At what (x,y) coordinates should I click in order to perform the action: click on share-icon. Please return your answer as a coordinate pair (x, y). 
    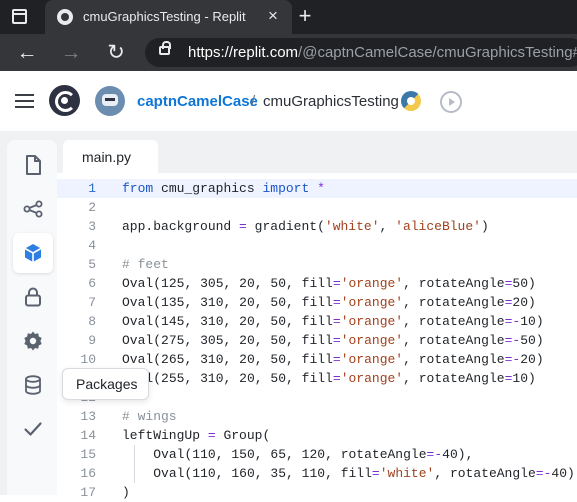
    Looking at the image, I should click on (33, 209).